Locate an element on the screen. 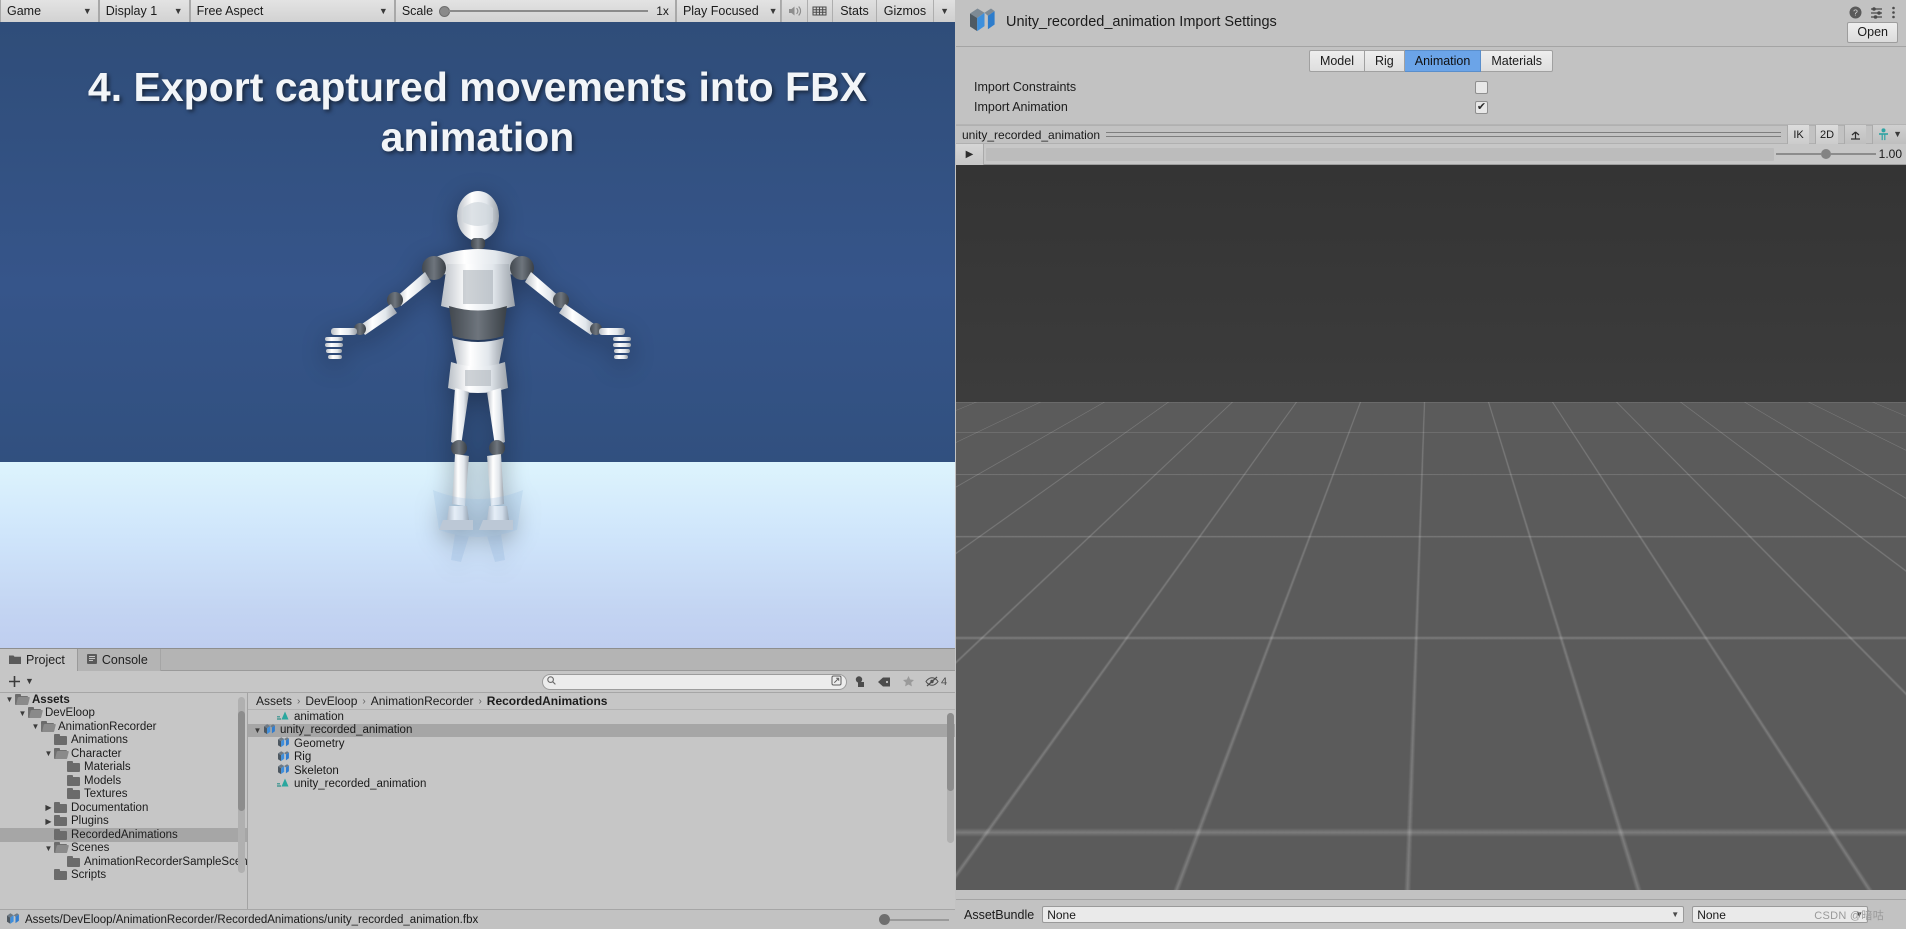 The width and height of the screenshot is (1906, 929). search-input-wrapper is located at coordinates (694, 681).